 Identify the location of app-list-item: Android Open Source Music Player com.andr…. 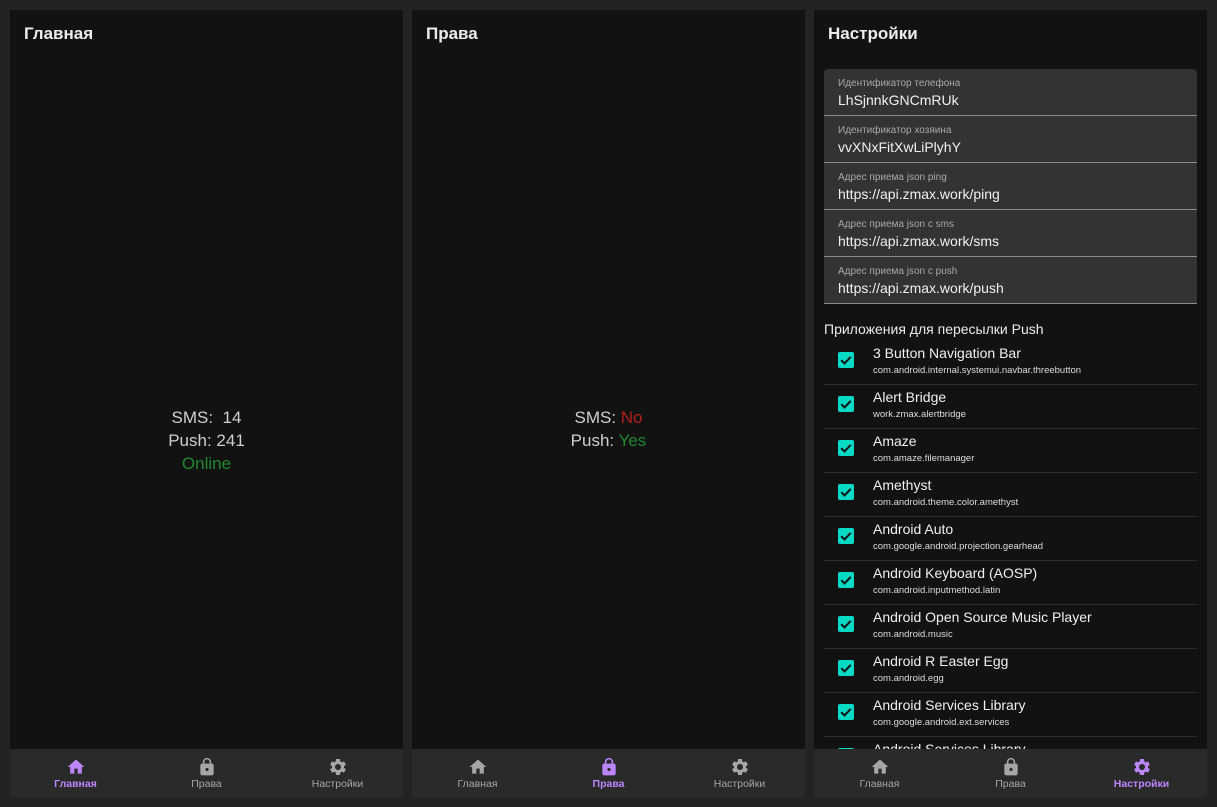
(1010, 627).